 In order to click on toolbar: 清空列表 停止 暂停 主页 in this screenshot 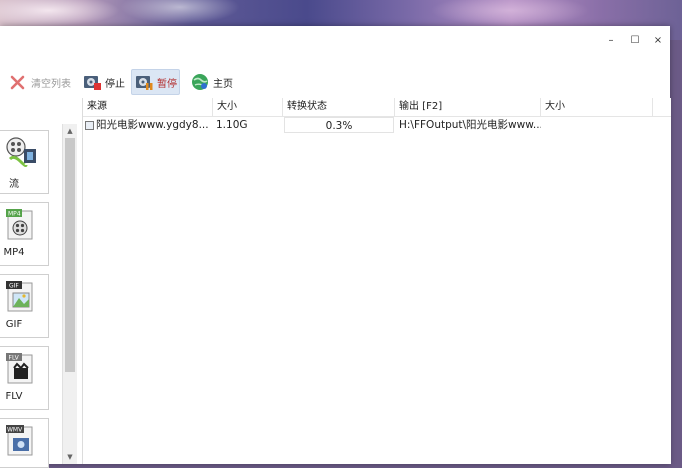, I will do `click(335, 82)`.